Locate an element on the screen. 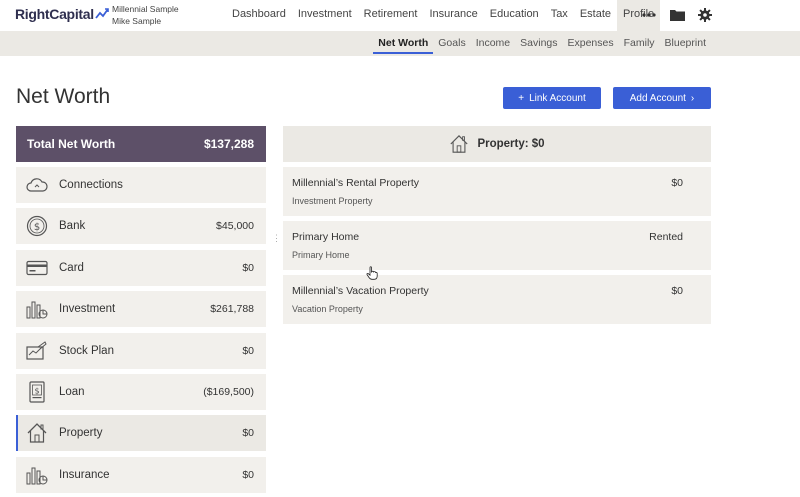 The height and width of the screenshot is (497, 800). subnav-expenses: Expenses is located at coordinates (591, 43).